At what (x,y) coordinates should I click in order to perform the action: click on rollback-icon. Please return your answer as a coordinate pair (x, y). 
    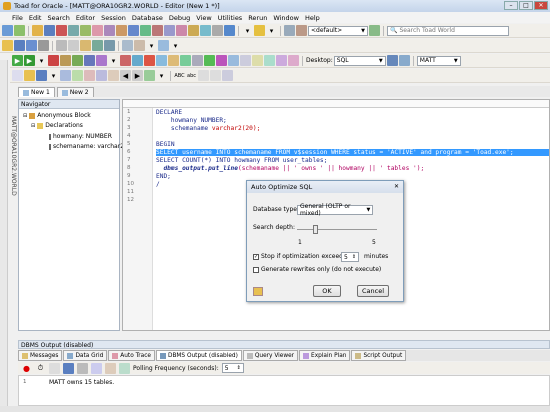
    Looking at the image, I should click on (77, 60).